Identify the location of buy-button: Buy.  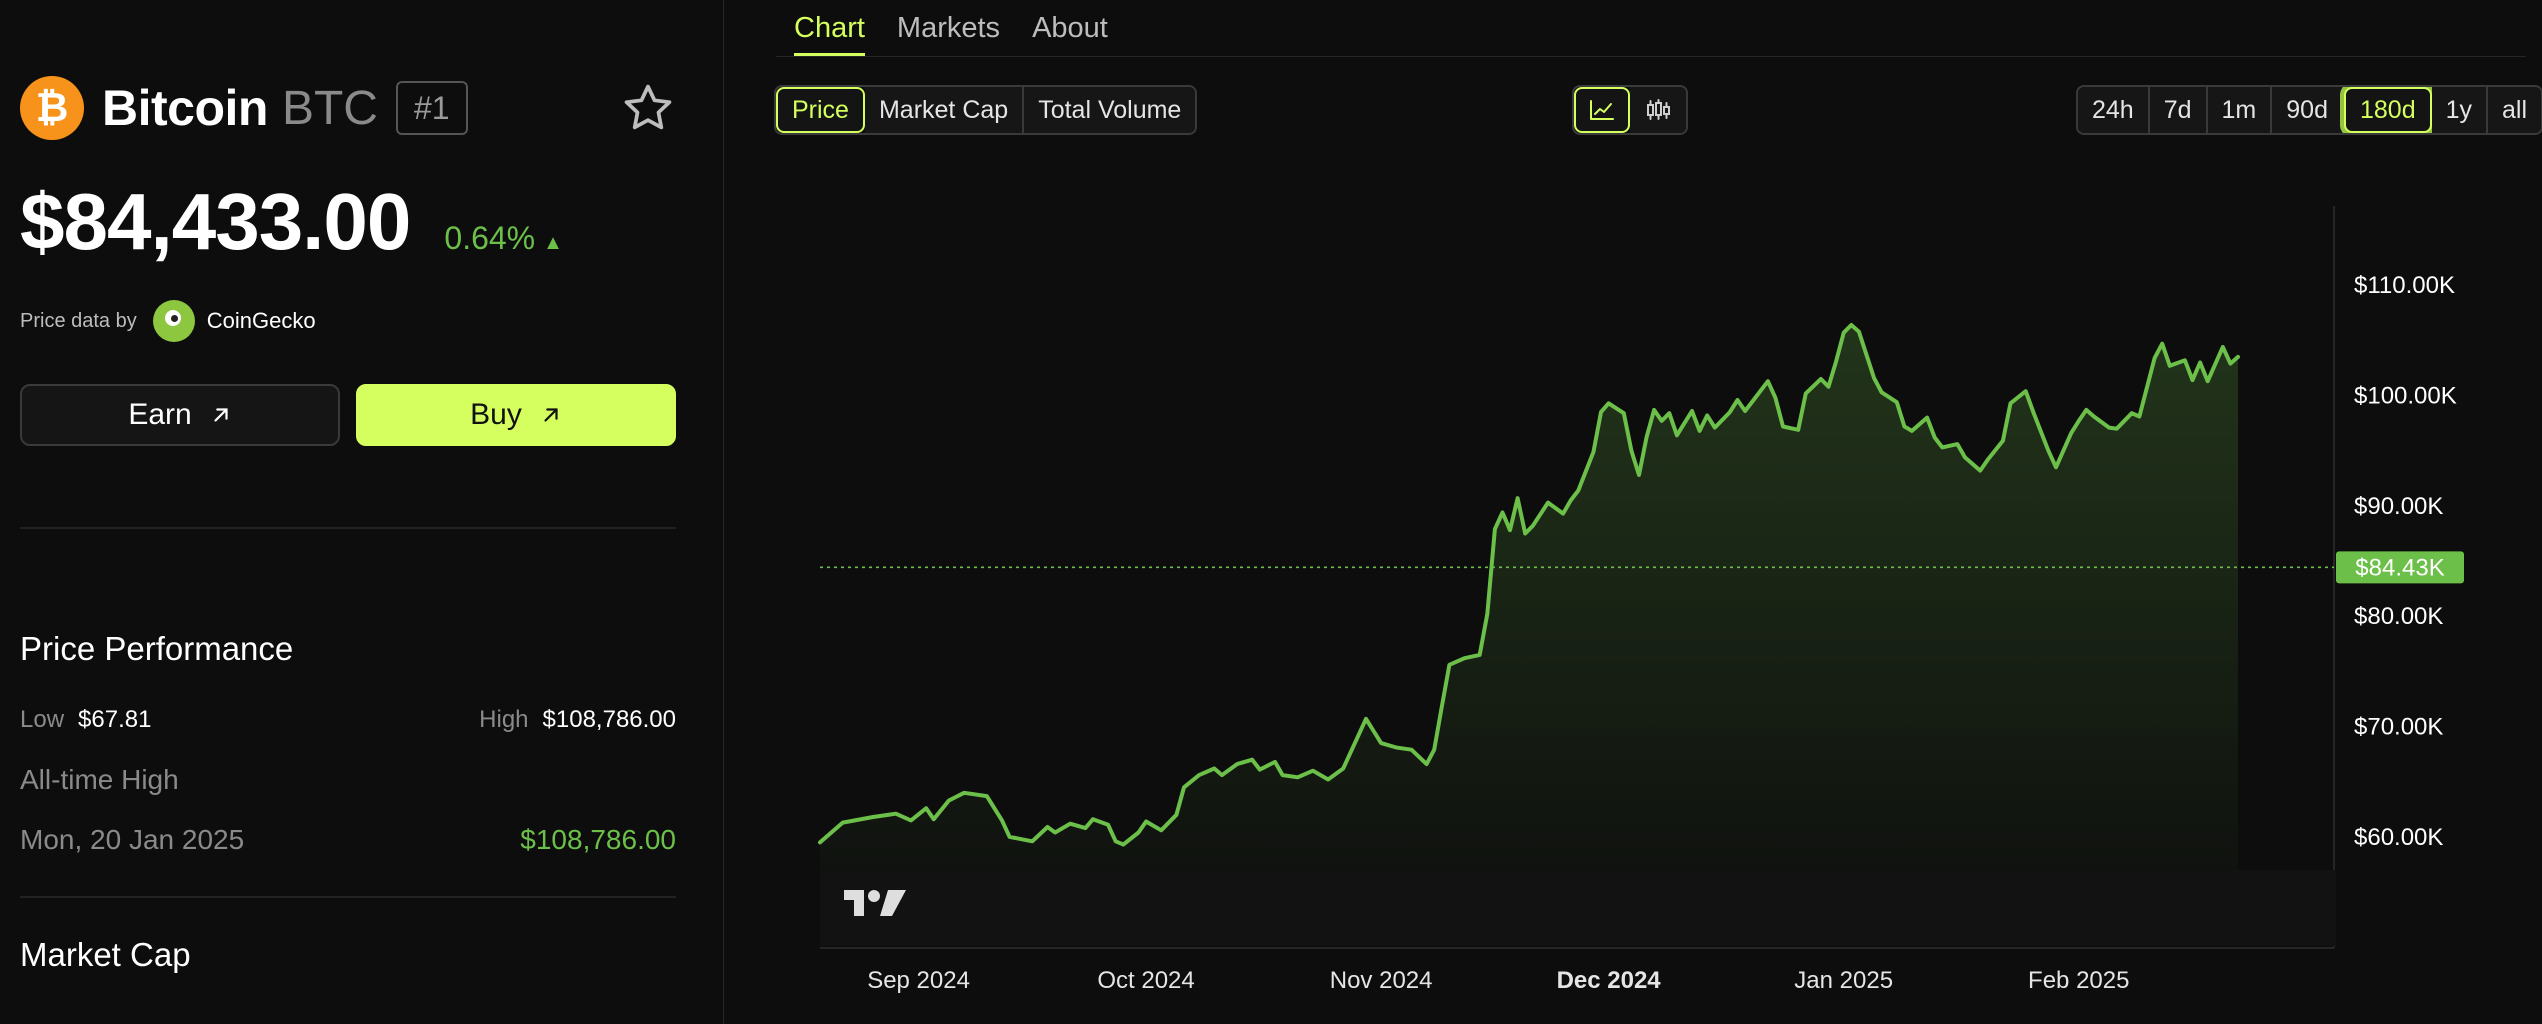
(516, 415).